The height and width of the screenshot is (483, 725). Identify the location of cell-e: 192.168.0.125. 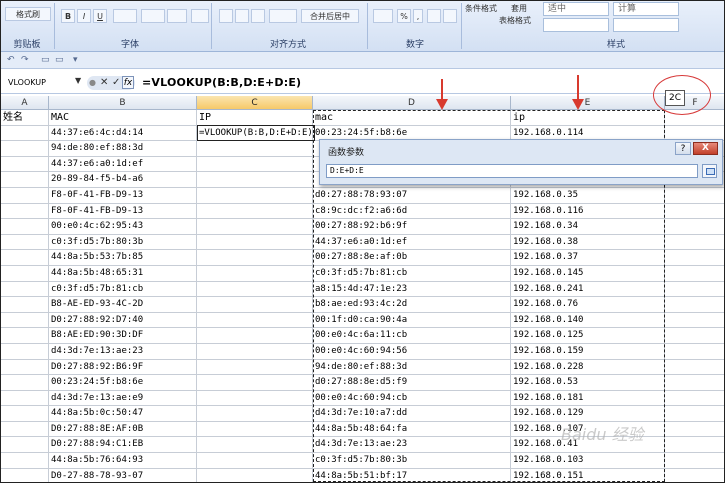
(588, 336).